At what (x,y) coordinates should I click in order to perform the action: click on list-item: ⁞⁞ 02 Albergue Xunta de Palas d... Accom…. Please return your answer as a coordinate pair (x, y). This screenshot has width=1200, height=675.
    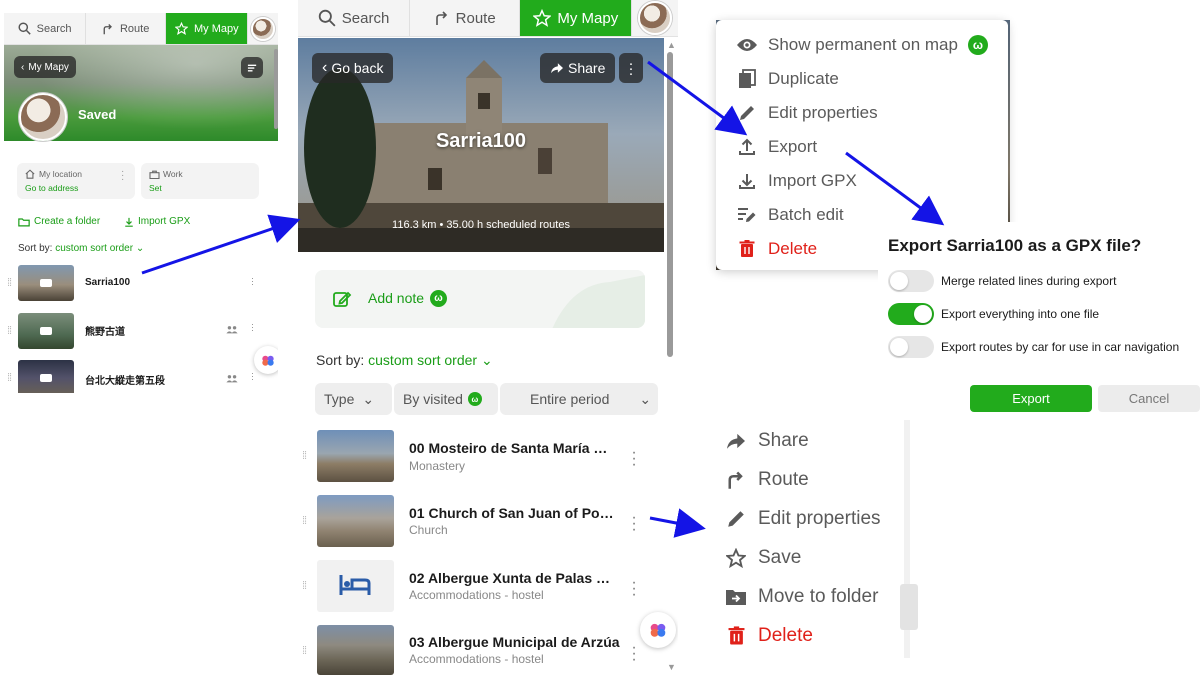
    Looking at the image, I should click on (481, 586).